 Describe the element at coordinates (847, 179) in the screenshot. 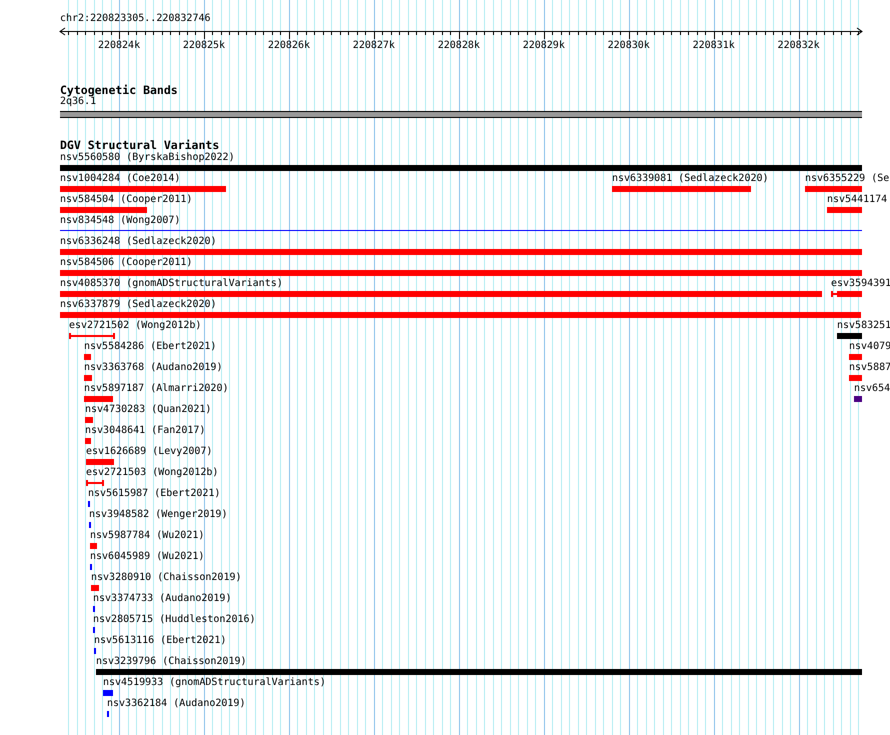

I see `variant-label: nsv6355229 (Se` at that location.